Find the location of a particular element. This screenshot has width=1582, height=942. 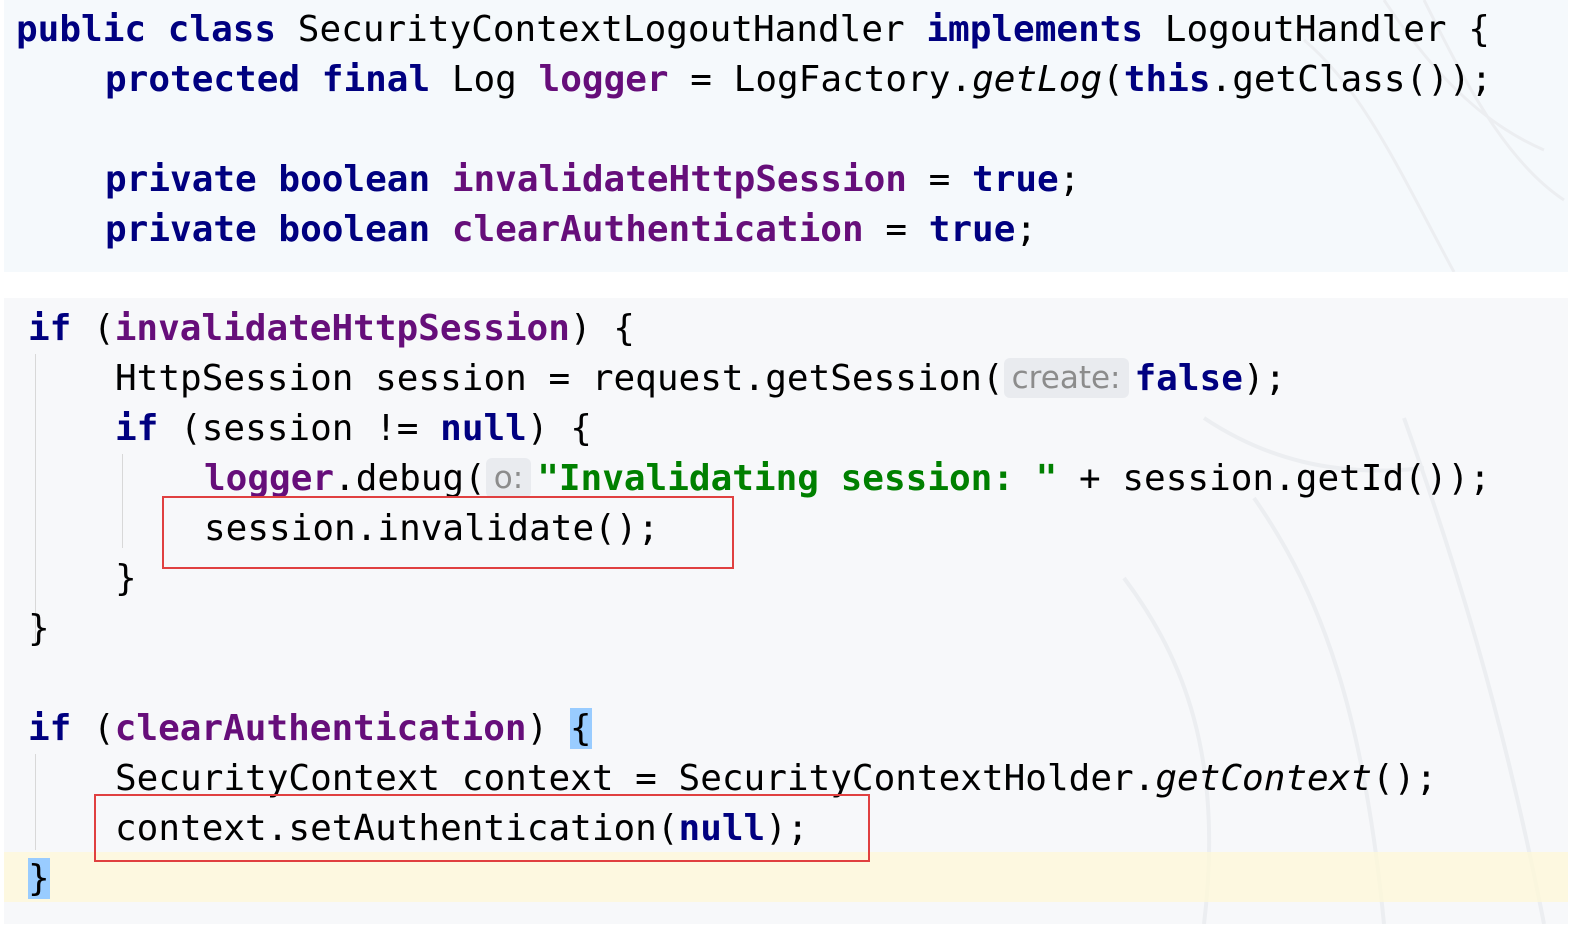

parameter-hint-o: o: is located at coordinates (508, 478).